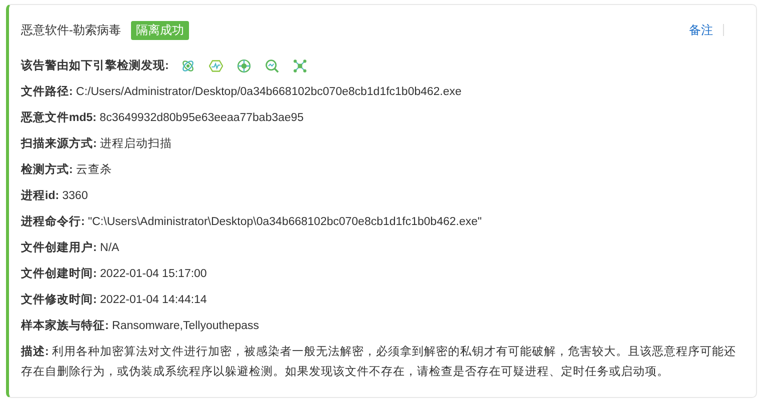  Describe the element at coordinates (380, 118) in the screenshot. I see `detail-field: 恶意文件md5: 8c3649932d80b95e63eeaa77bab3ae95` at that location.